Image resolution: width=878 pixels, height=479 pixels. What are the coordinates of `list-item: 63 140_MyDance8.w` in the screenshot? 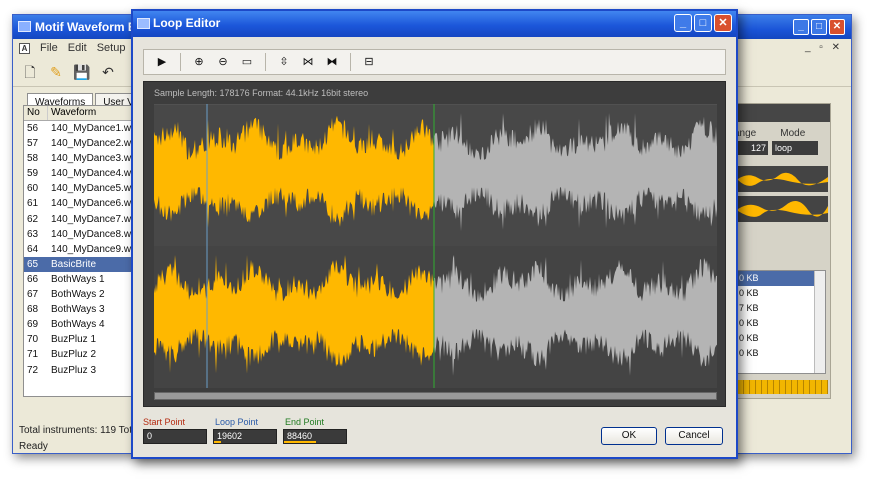 It's located at (78, 234).